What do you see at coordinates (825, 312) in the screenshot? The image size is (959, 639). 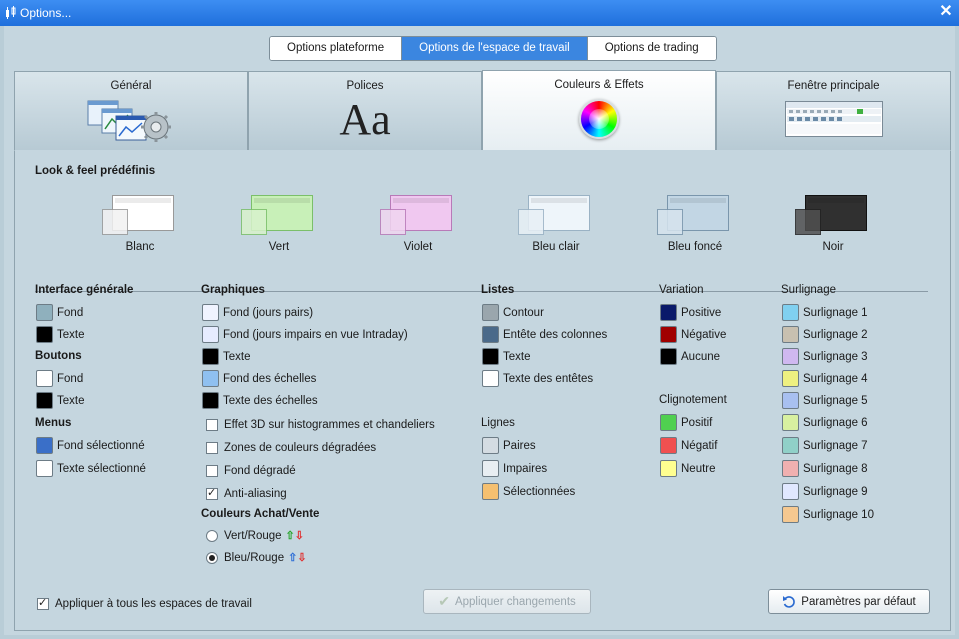 I see `surlignage-1-option: Surlignage 1` at bounding box center [825, 312].